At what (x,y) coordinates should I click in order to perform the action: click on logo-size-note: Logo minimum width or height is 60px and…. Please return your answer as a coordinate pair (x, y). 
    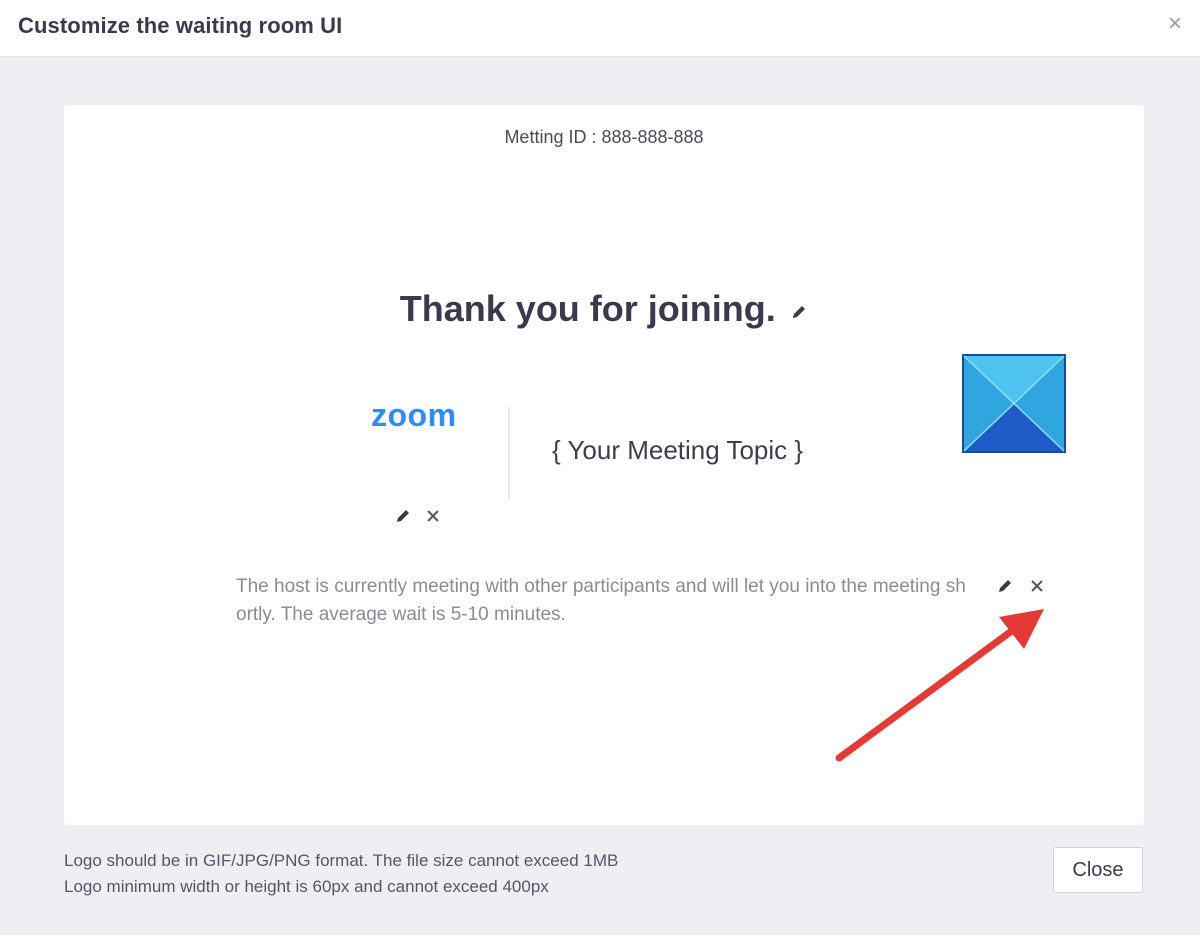
    Looking at the image, I should click on (306, 886).